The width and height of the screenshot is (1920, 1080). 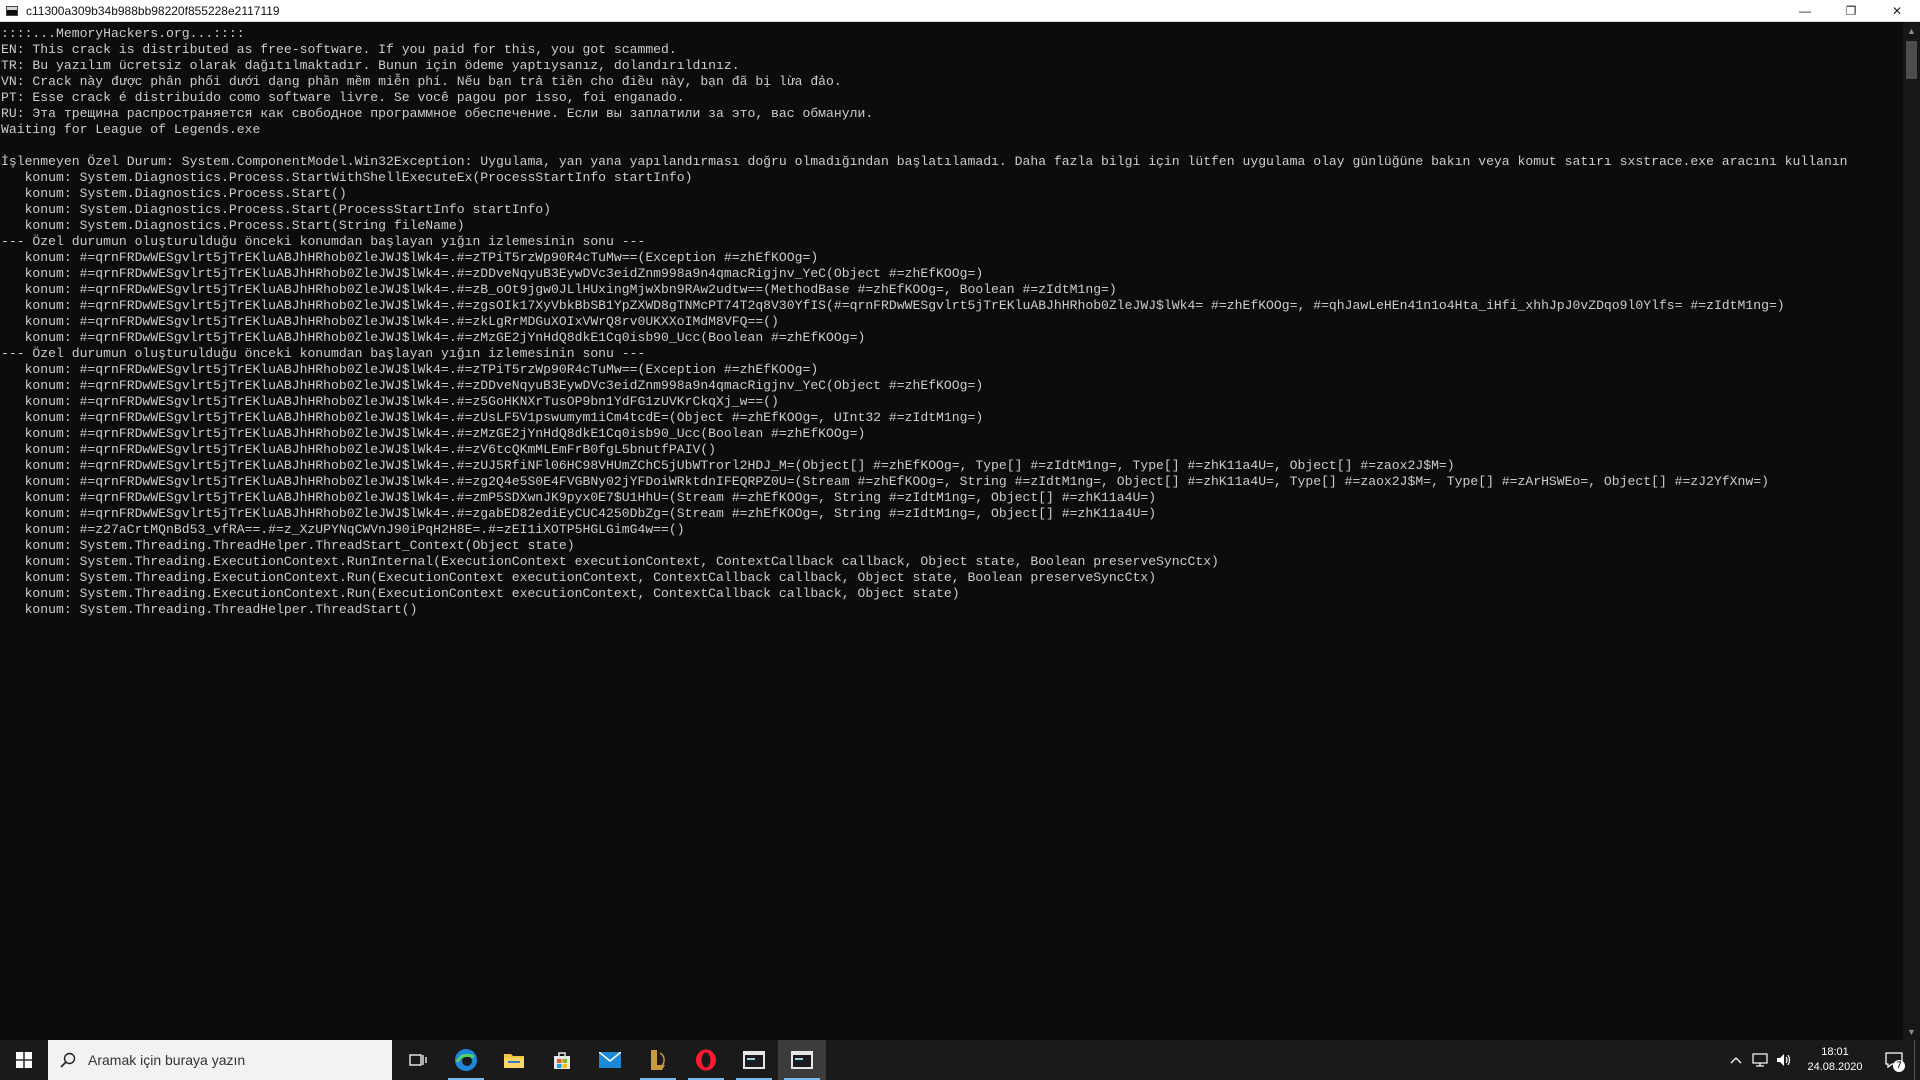 I want to click on chevron-up-icon, so click(x=1736, y=1060).